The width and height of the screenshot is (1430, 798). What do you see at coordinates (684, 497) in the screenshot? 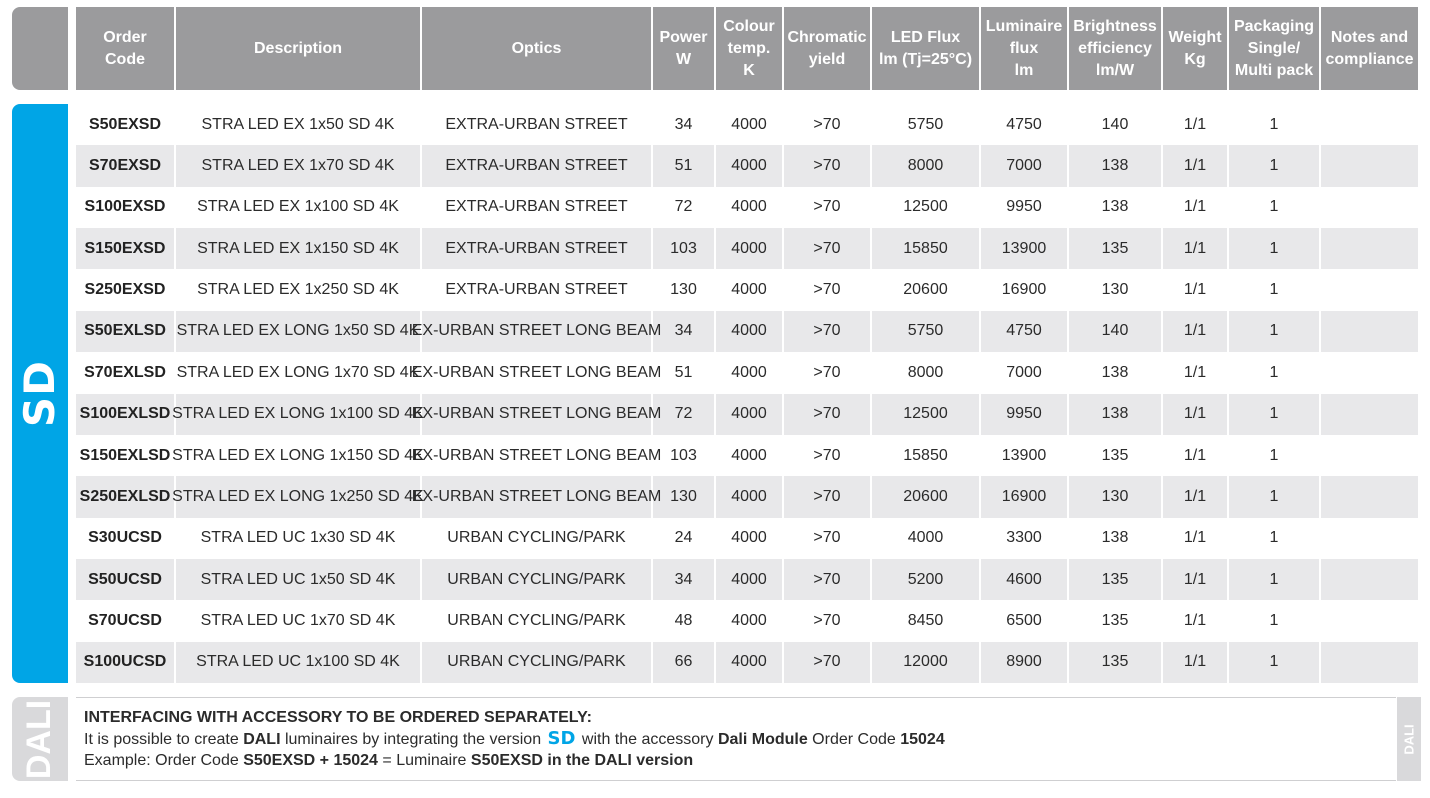
I see `cell-power: 130` at bounding box center [684, 497].